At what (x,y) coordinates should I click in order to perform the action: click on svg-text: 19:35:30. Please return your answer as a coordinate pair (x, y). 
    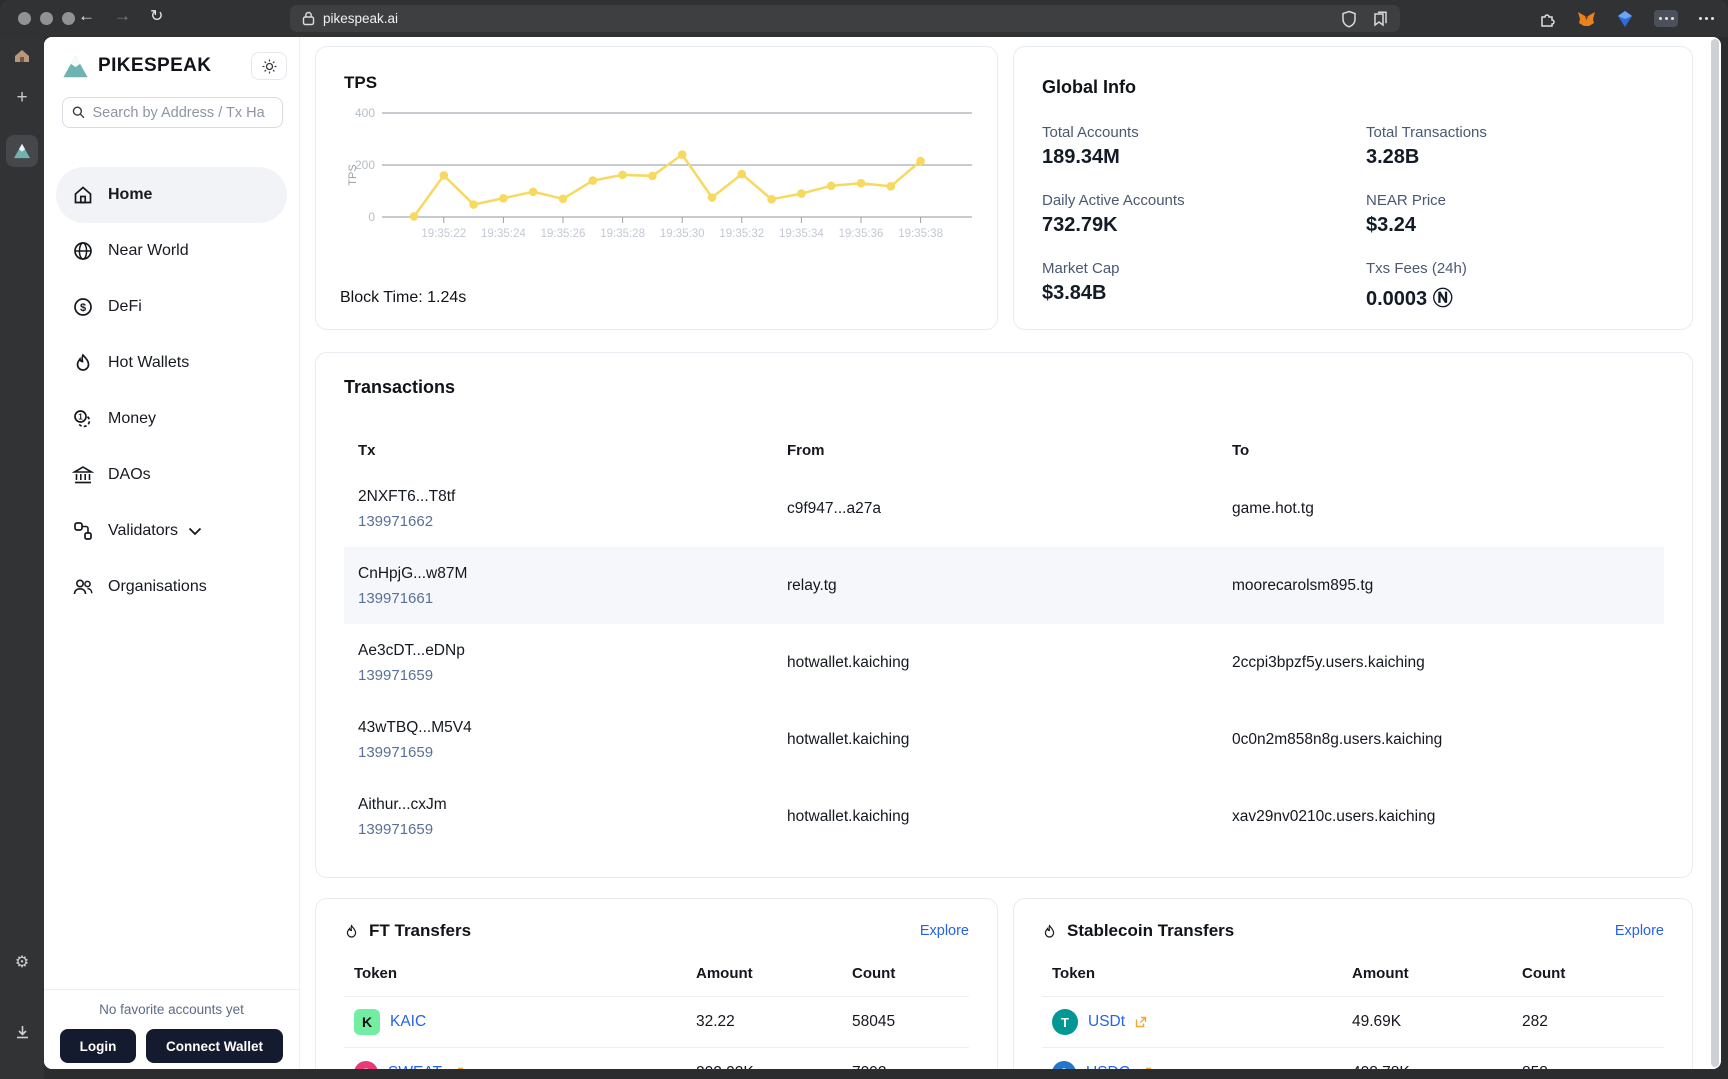
    Looking at the image, I should click on (682, 234).